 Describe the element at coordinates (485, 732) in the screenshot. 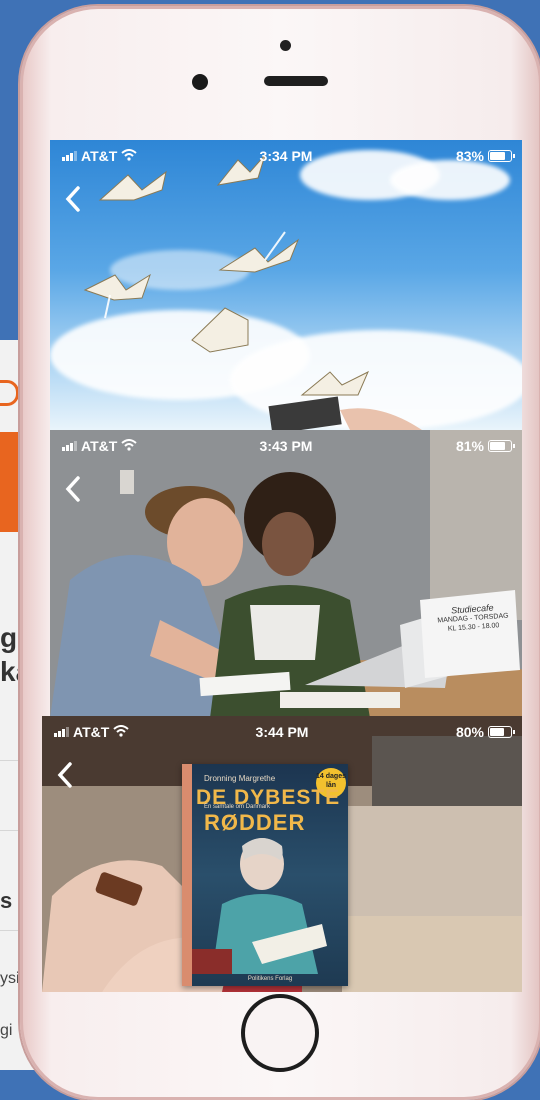

I see `battery: 80%` at that location.